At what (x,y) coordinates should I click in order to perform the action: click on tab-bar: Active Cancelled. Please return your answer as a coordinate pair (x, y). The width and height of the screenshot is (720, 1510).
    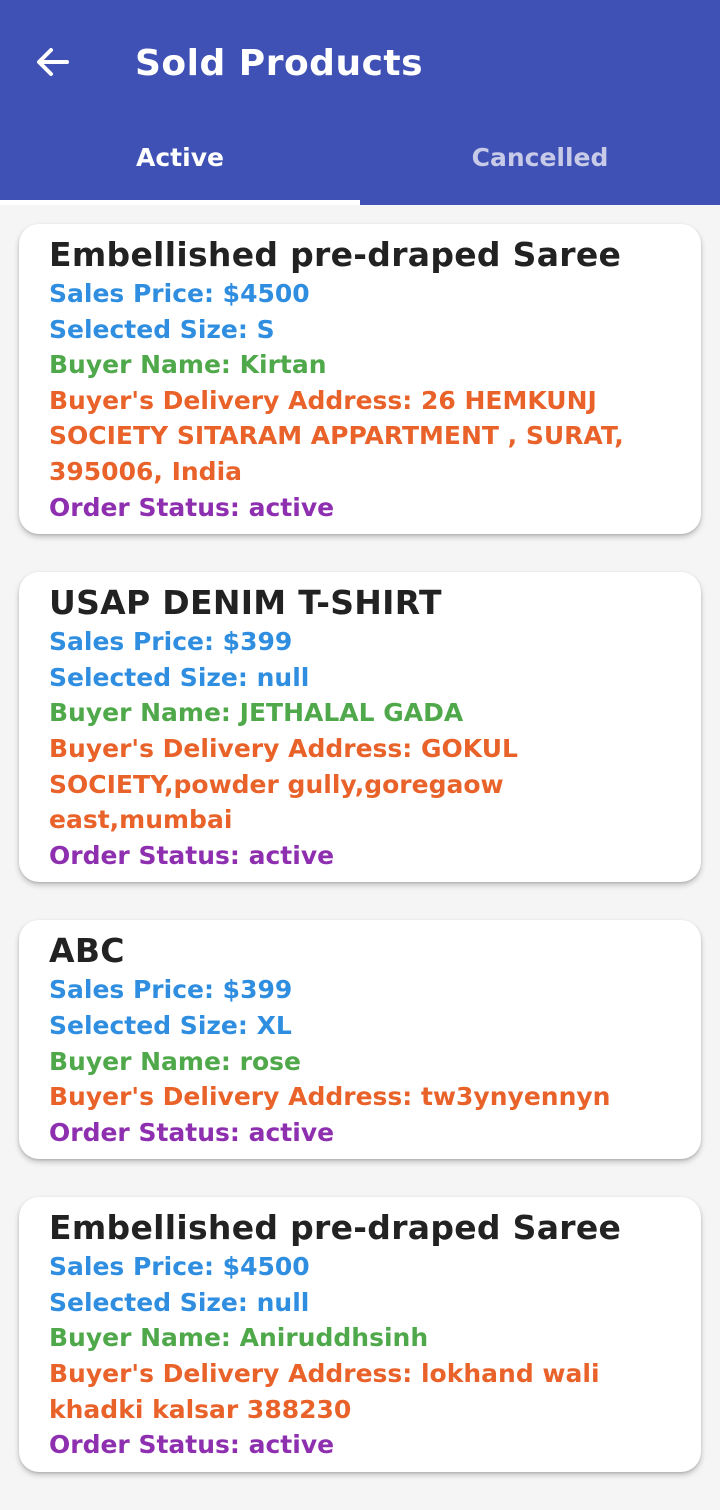
    Looking at the image, I should click on (360, 162).